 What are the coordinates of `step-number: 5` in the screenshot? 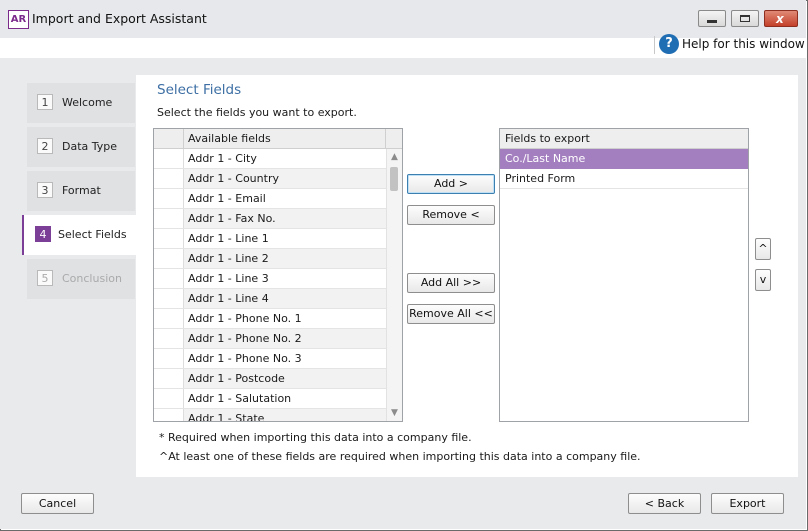 It's located at (45, 278).